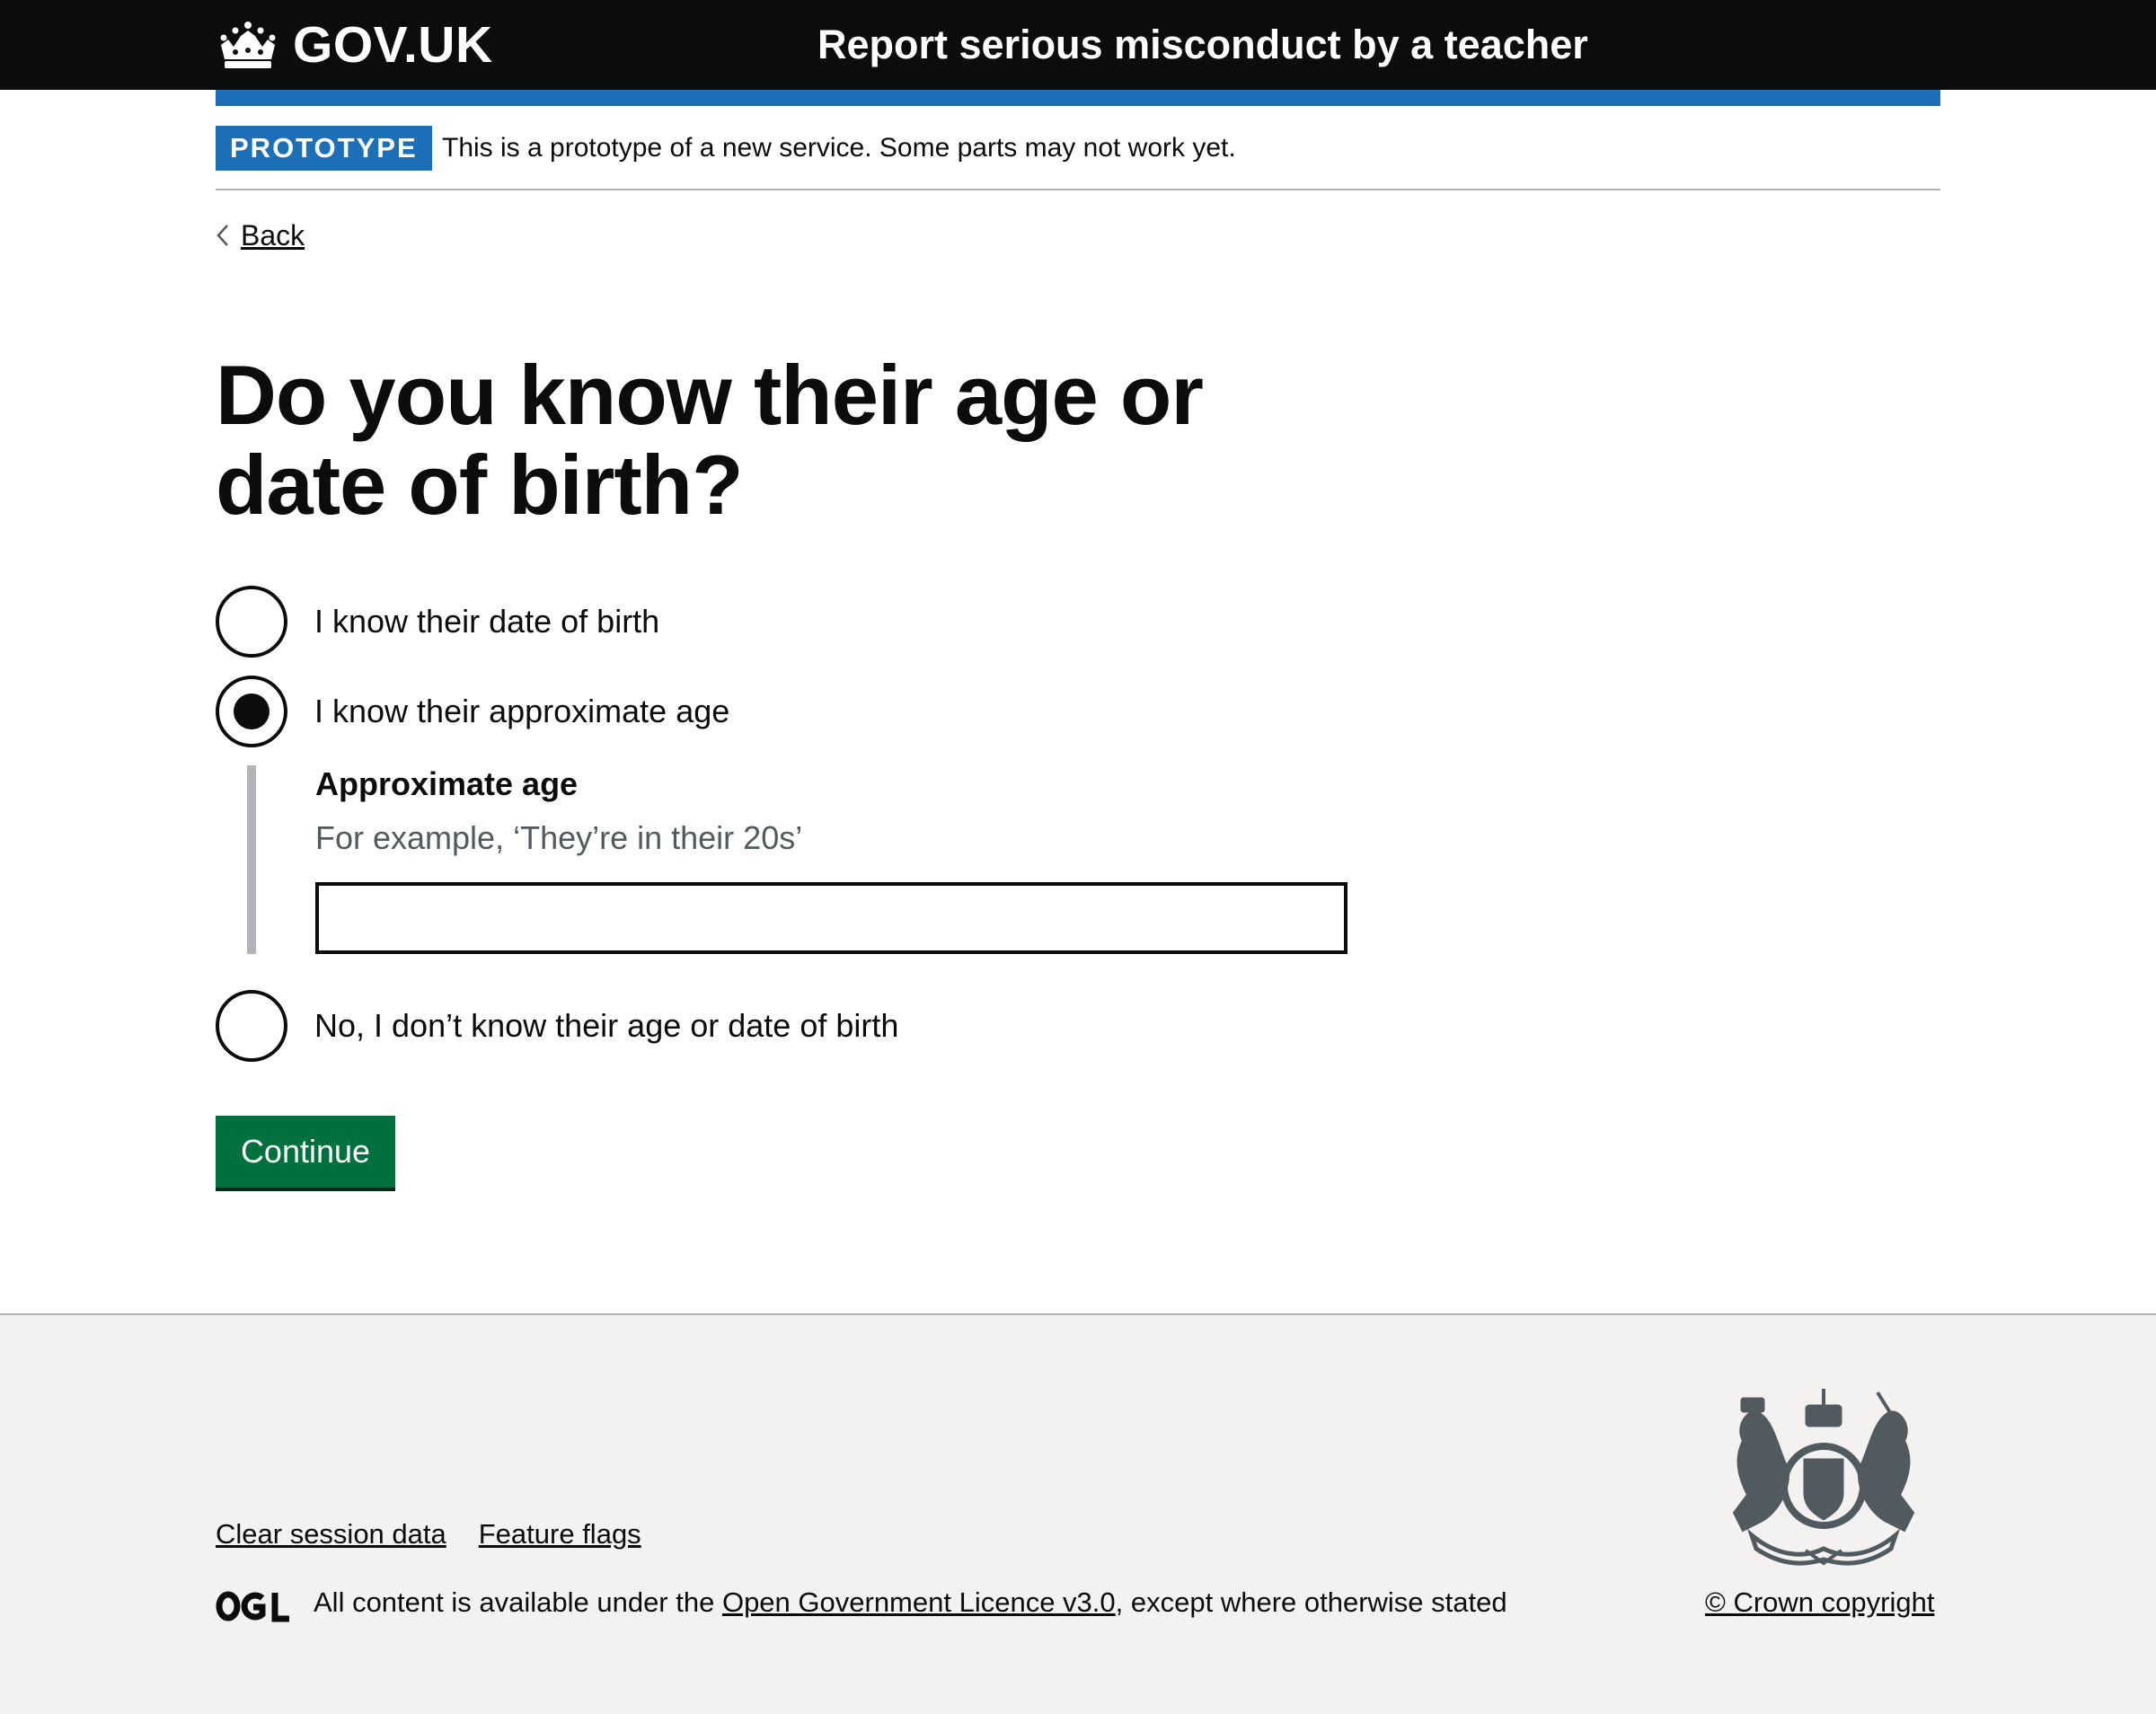 The height and width of the screenshot is (1714, 2156). What do you see at coordinates (252, 859) in the screenshot?
I see `conditional-reveal-border` at bounding box center [252, 859].